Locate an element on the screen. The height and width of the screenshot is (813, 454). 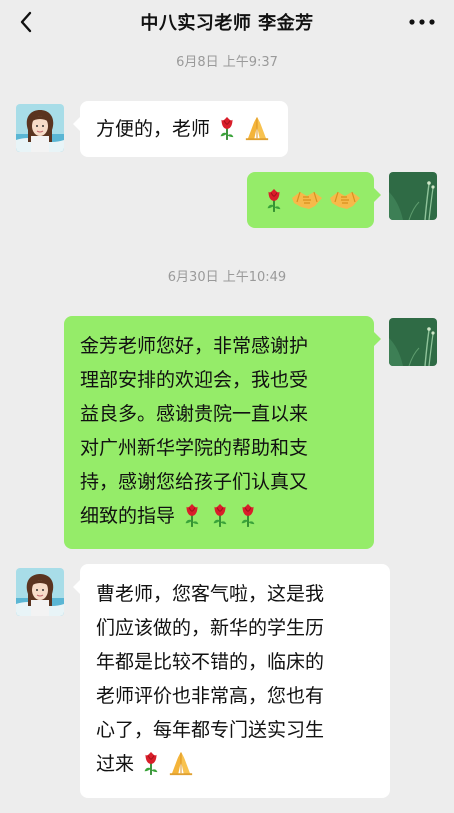
message-line: 们应该做的，新华的学生历 is located at coordinates (210, 628).